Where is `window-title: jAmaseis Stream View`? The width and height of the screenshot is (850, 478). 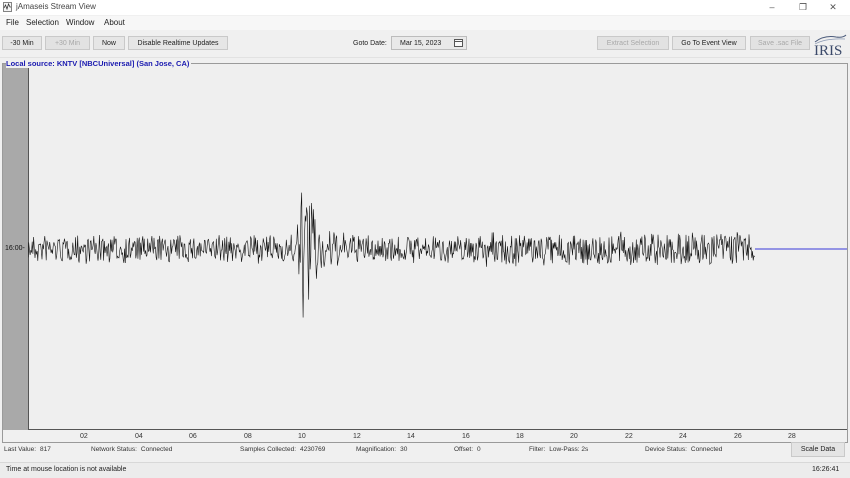 window-title: jAmaseis Stream View is located at coordinates (56, 6).